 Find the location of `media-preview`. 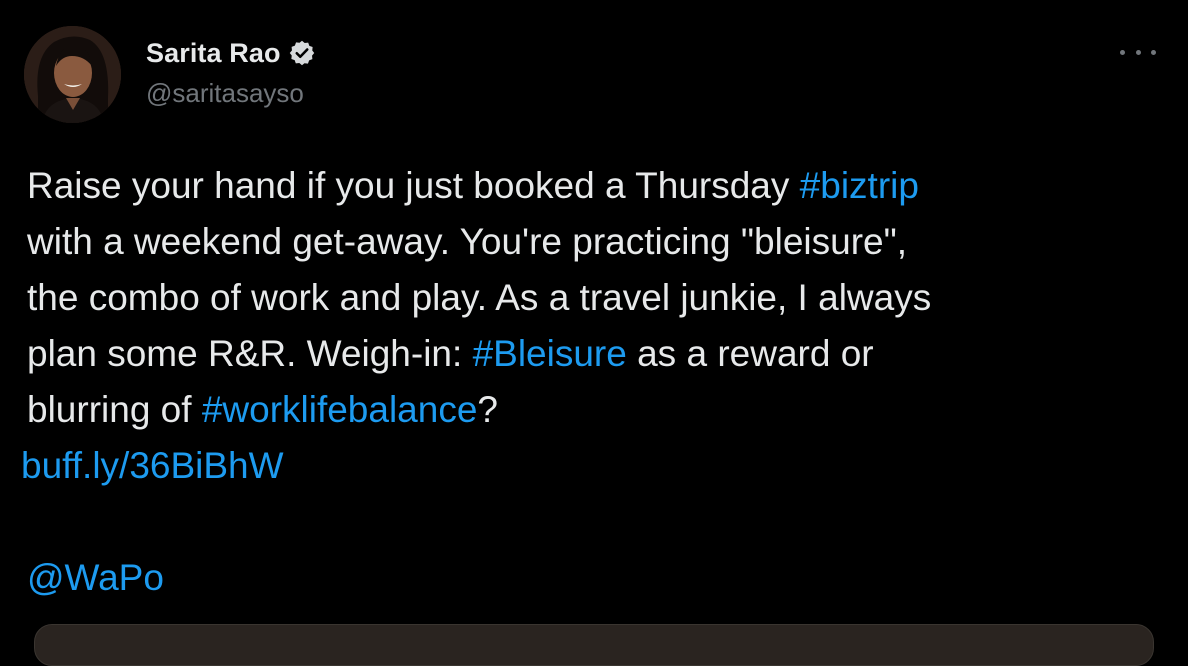

media-preview is located at coordinates (594, 645).